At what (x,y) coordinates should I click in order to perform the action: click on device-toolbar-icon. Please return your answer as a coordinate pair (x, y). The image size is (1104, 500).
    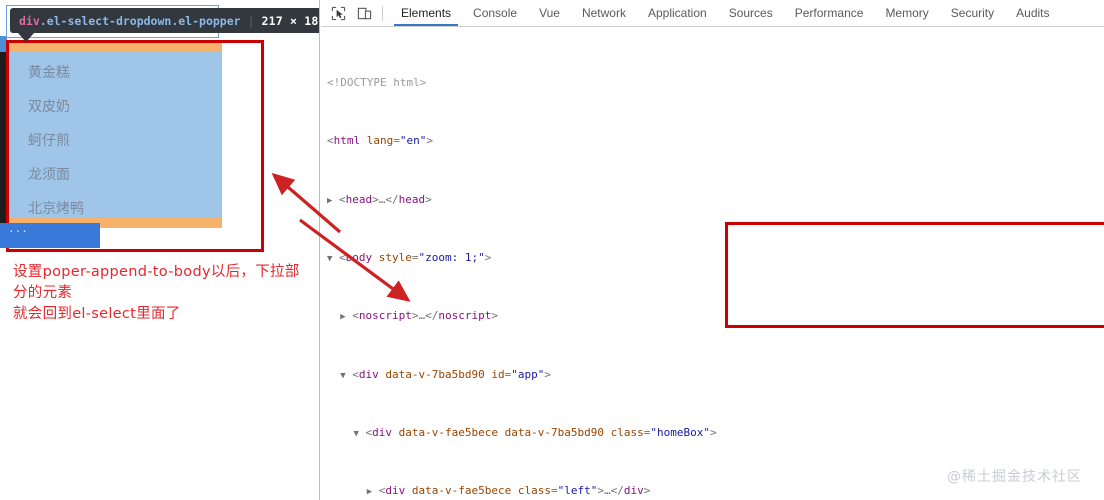
    Looking at the image, I should click on (364, 13).